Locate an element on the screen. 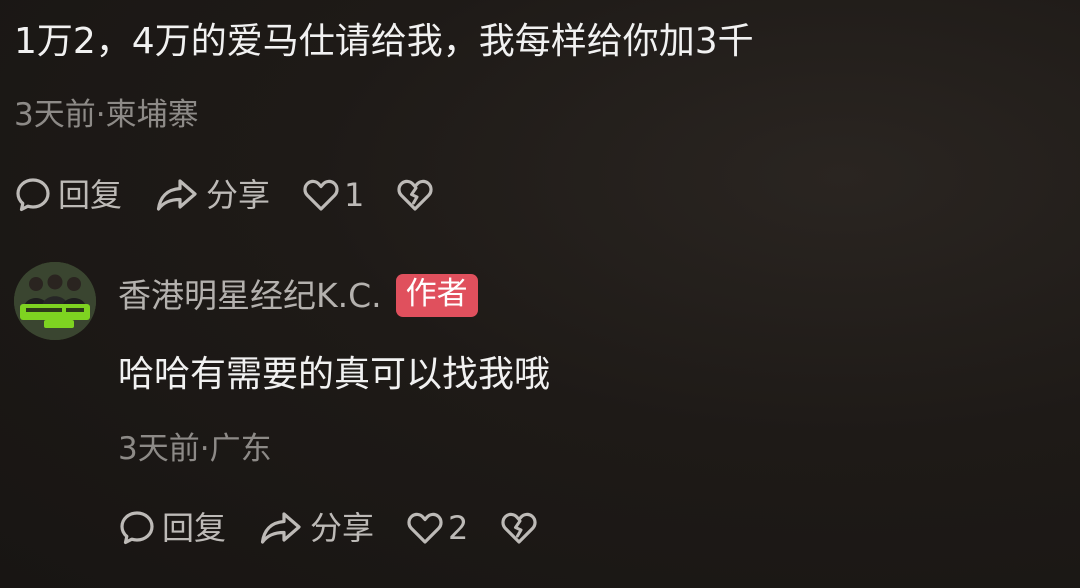  like-button: 2 is located at coordinates (437, 528).